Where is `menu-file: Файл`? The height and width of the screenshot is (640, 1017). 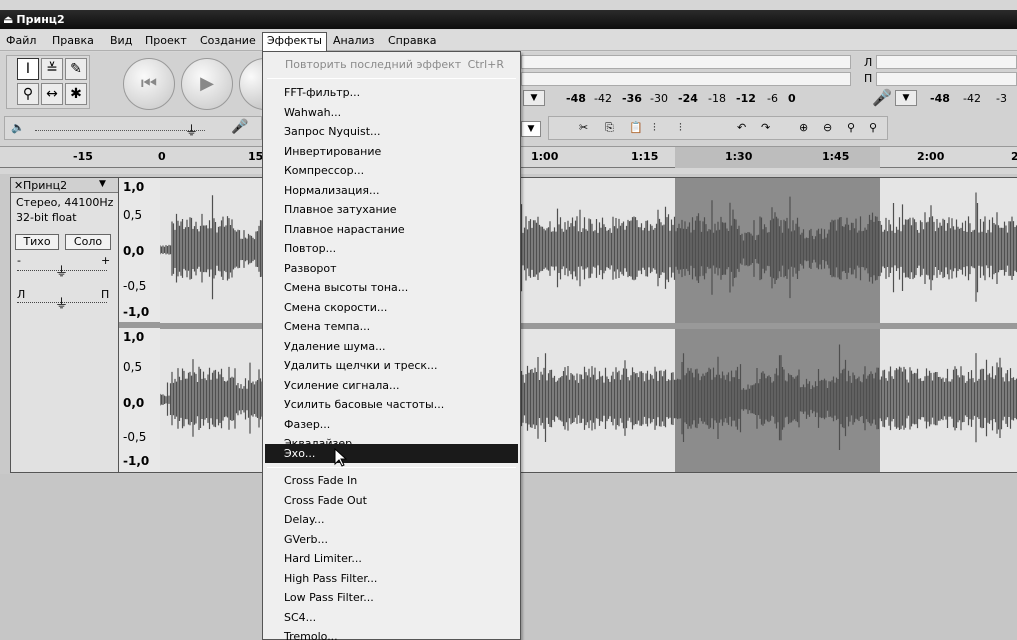 menu-file: Файл is located at coordinates (21, 41).